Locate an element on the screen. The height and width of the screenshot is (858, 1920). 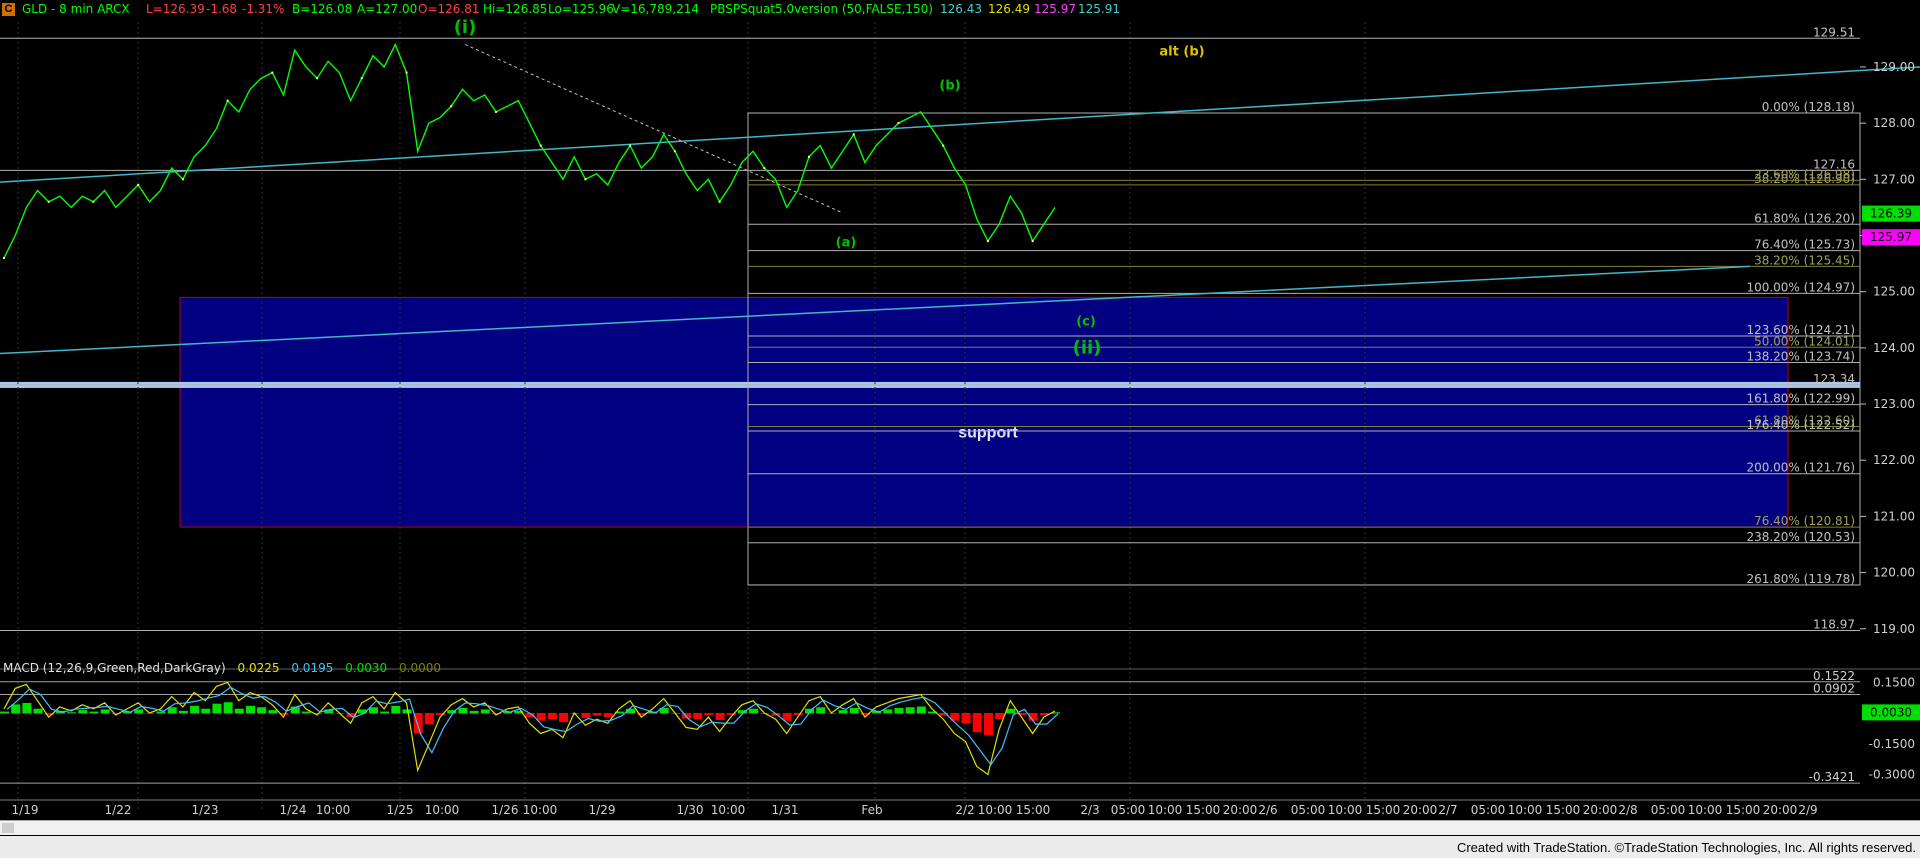
wave-label: (c) is located at coordinates (1086, 321).